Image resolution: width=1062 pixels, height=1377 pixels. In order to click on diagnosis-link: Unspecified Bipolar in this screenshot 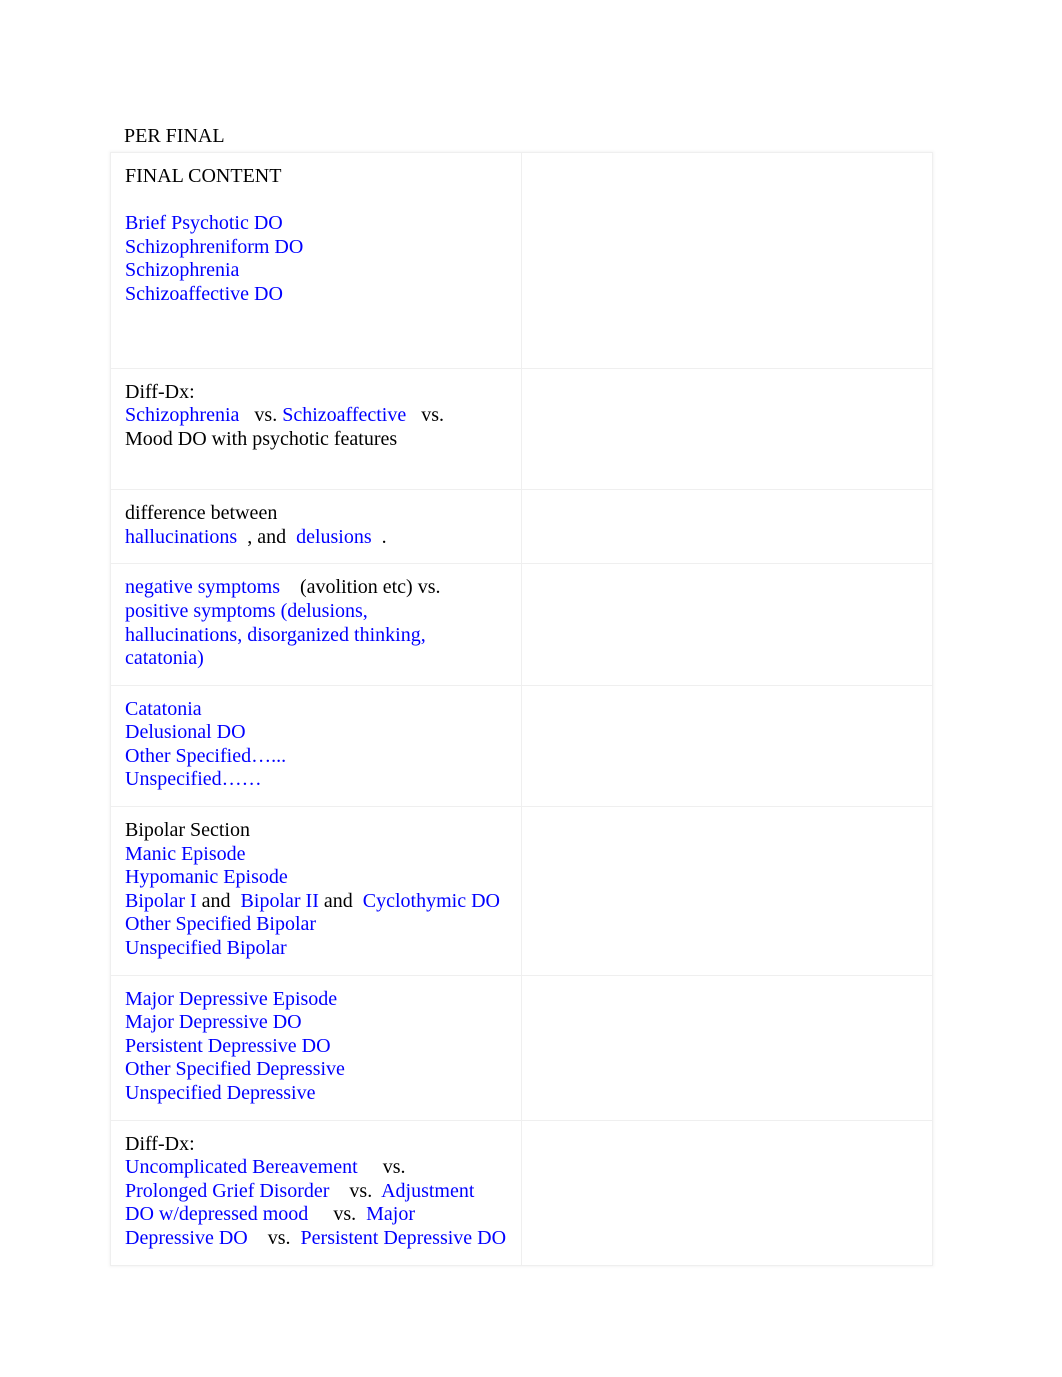, I will do `click(206, 948)`.